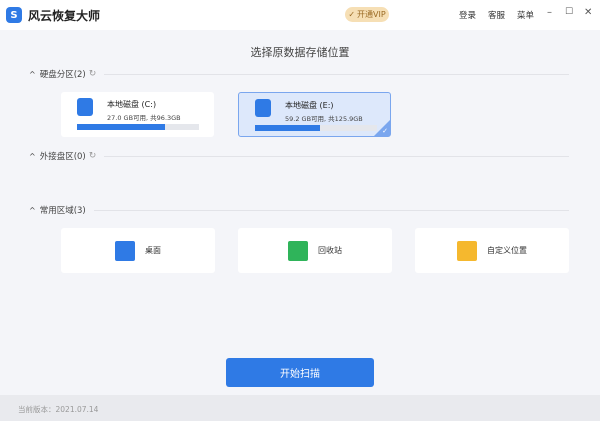 Image resolution: width=600 pixels, height=421 pixels. I want to click on title-bar: S 风云恢复大师 ✓ 开通VIP 登录 客服 菜单 – ☐ ✕, so click(300, 15).